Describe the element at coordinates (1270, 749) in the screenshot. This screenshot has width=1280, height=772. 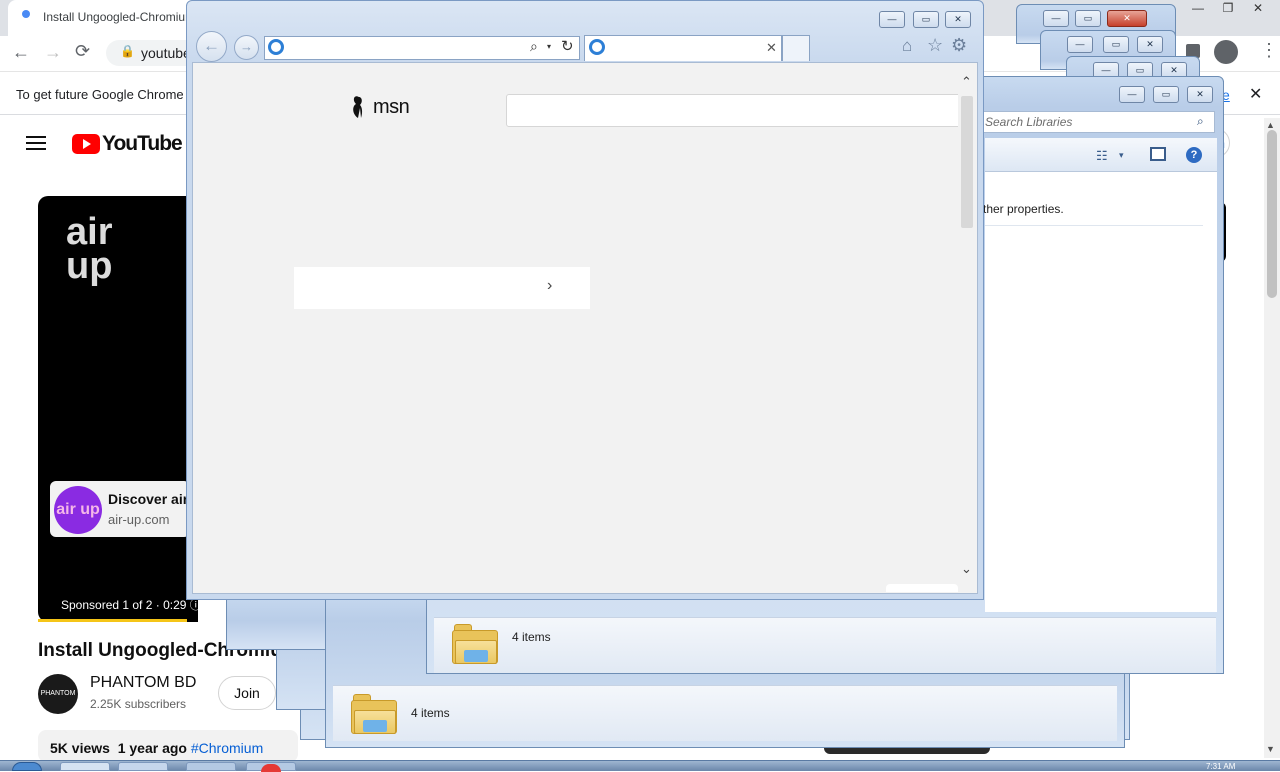
I see `scroll-down-arrow-icon: ▼` at that location.